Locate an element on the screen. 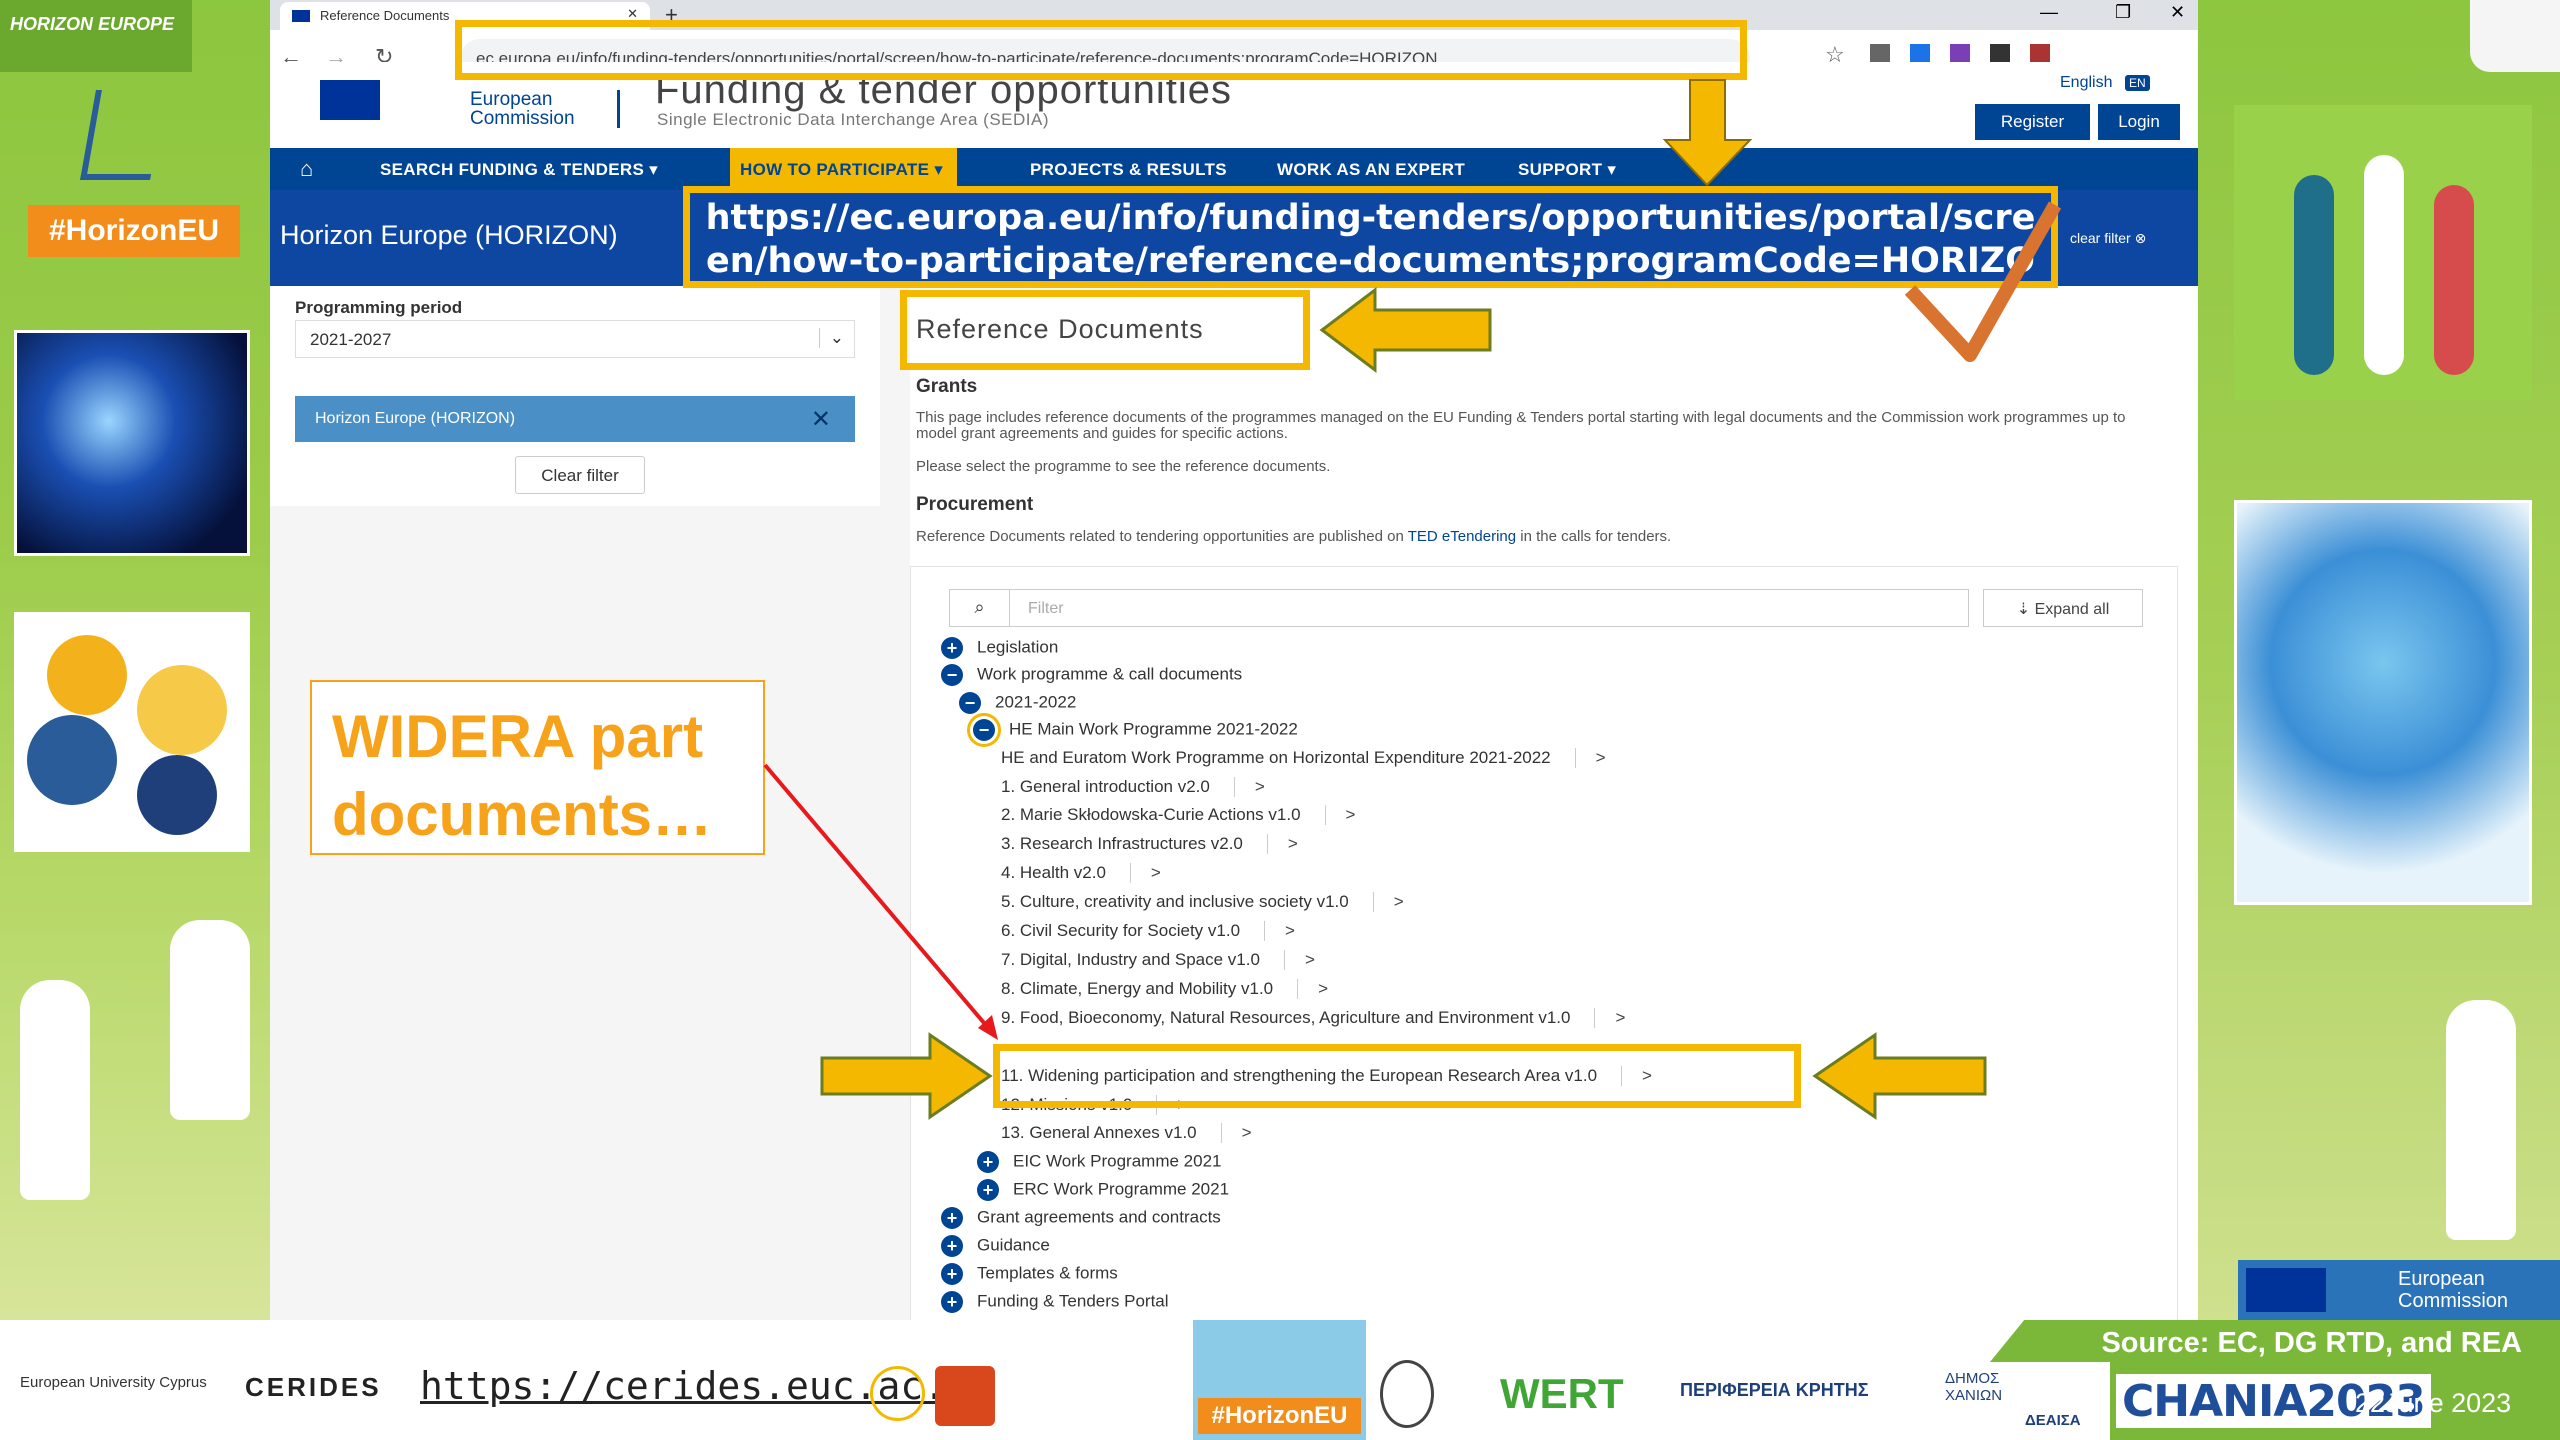 This screenshot has height=1440, width=2560. tree-item-he-main: − HE Main Work Programme 2021-2022 is located at coordinates (1132, 730).